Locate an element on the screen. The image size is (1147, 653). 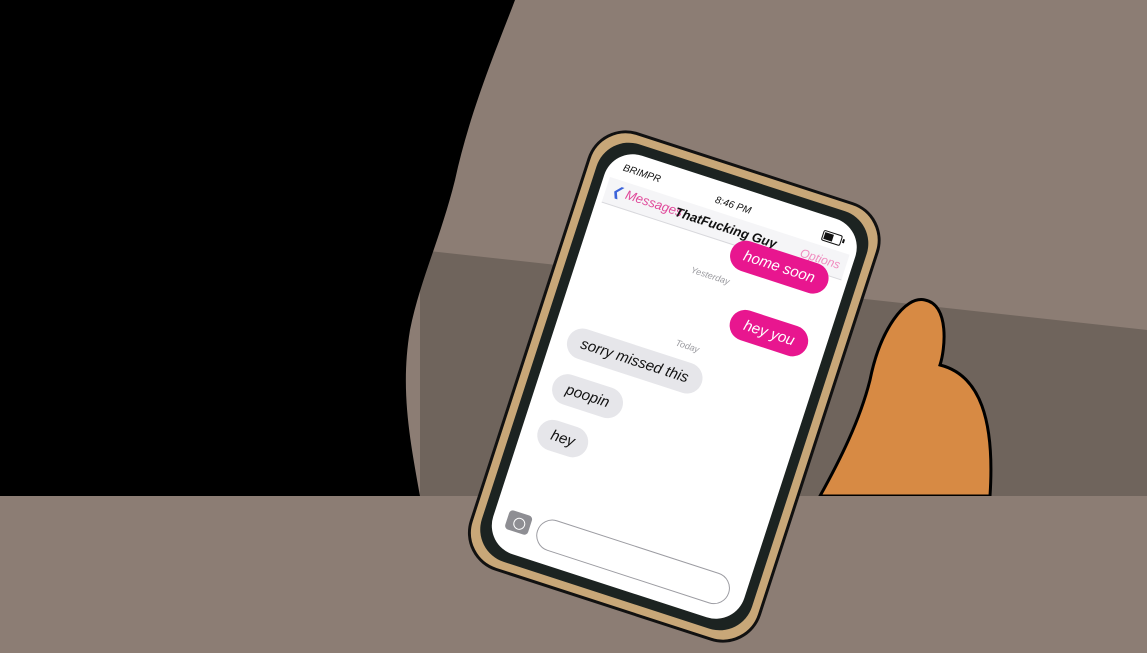
camera-icon is located at coordinates (519, 522).